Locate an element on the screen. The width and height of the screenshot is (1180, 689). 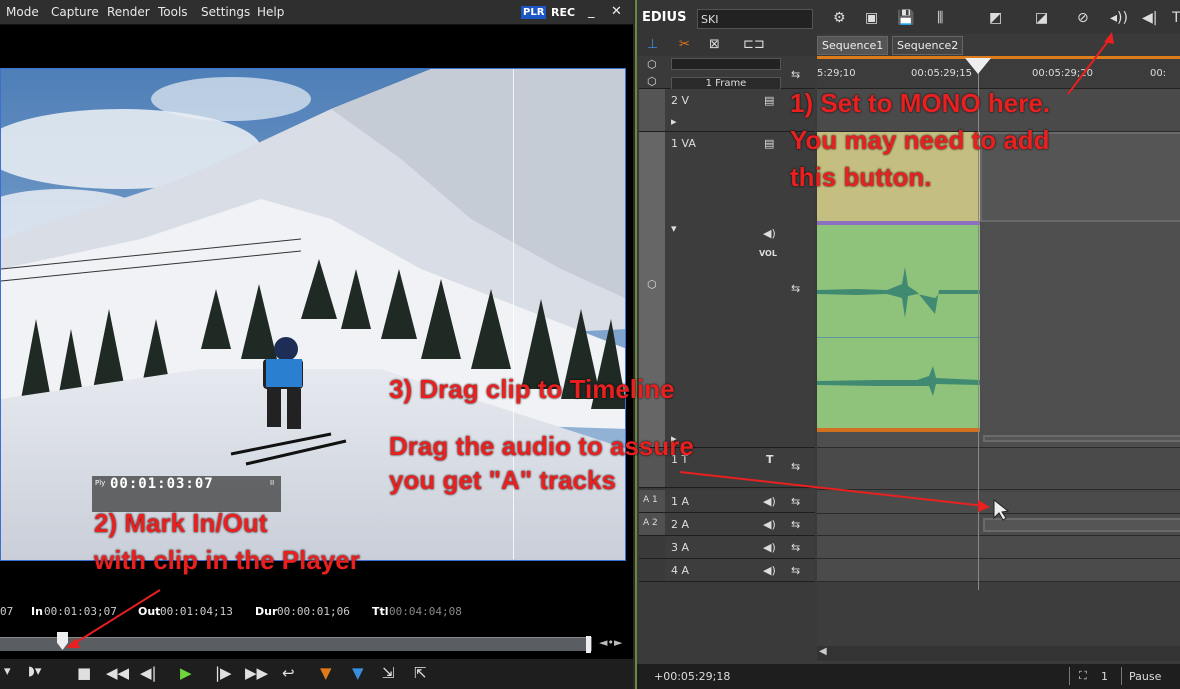
snap-icon: ⊏⊐ is located at coordinates (754, 44).